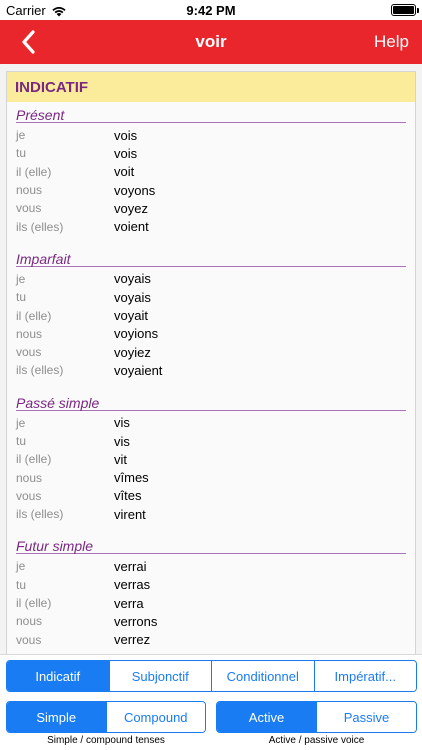 This screenshot has height=750, width=422. I want to click on mood-header: INDICATIF, so click(211, 87).